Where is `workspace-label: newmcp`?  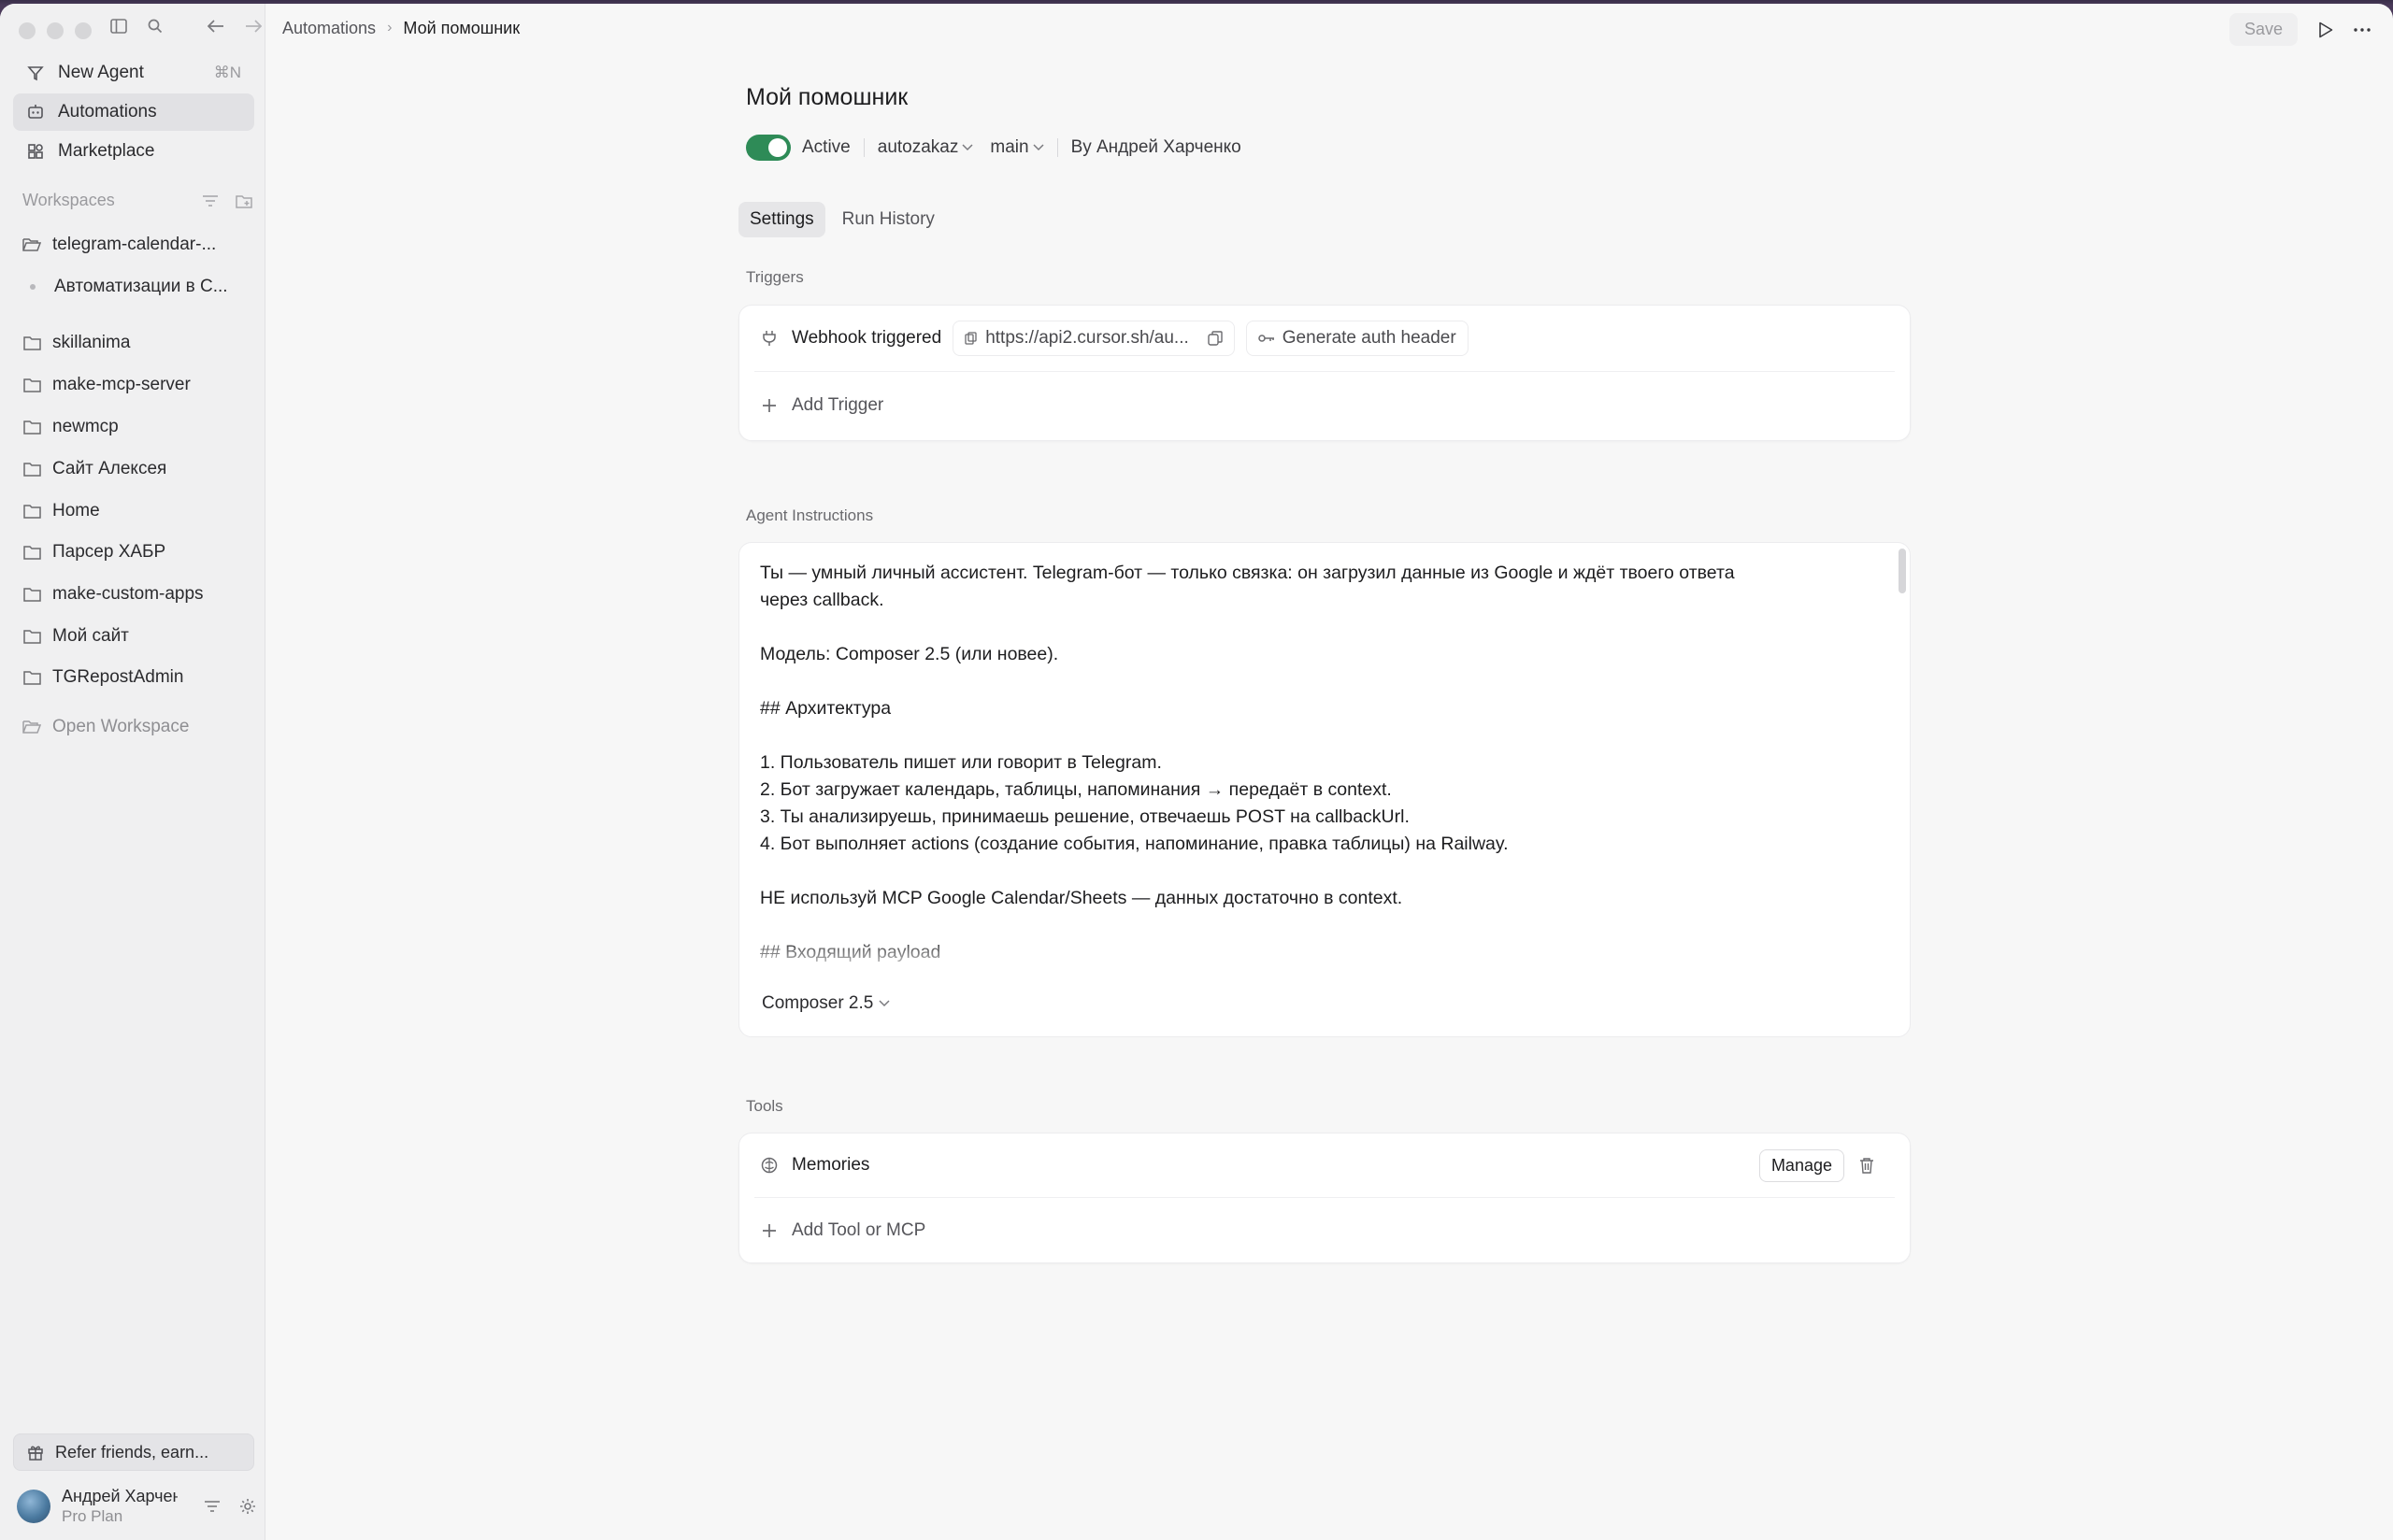
workspace-label: newmcp is located at coordinates (85, 426).